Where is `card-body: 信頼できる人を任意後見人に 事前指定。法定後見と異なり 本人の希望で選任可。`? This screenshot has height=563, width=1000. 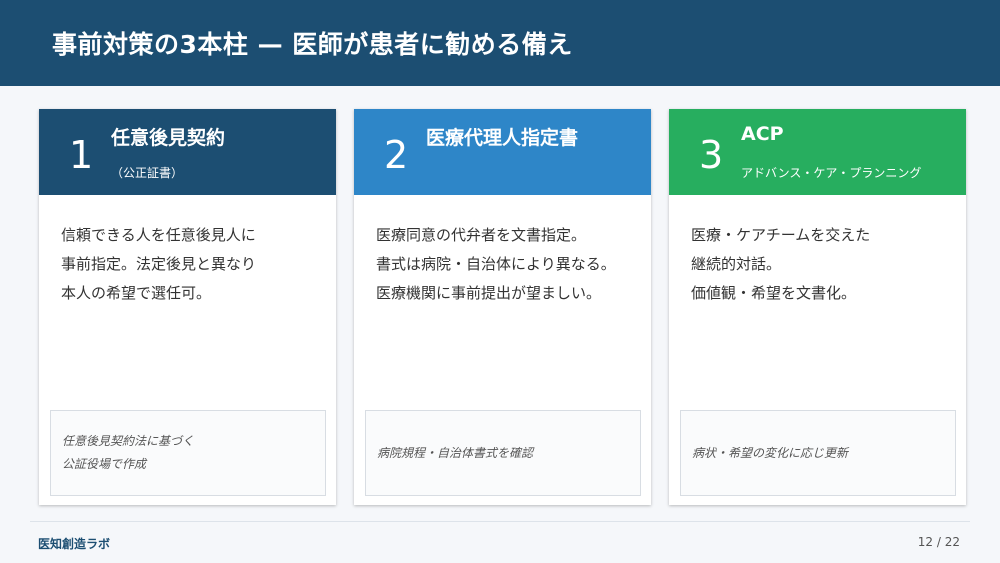
card-body: 信頼できる人を任意後見人に 事前指定。法定後見と異なり 本人の希望で選任可。 is located at coordinates (187, 302).